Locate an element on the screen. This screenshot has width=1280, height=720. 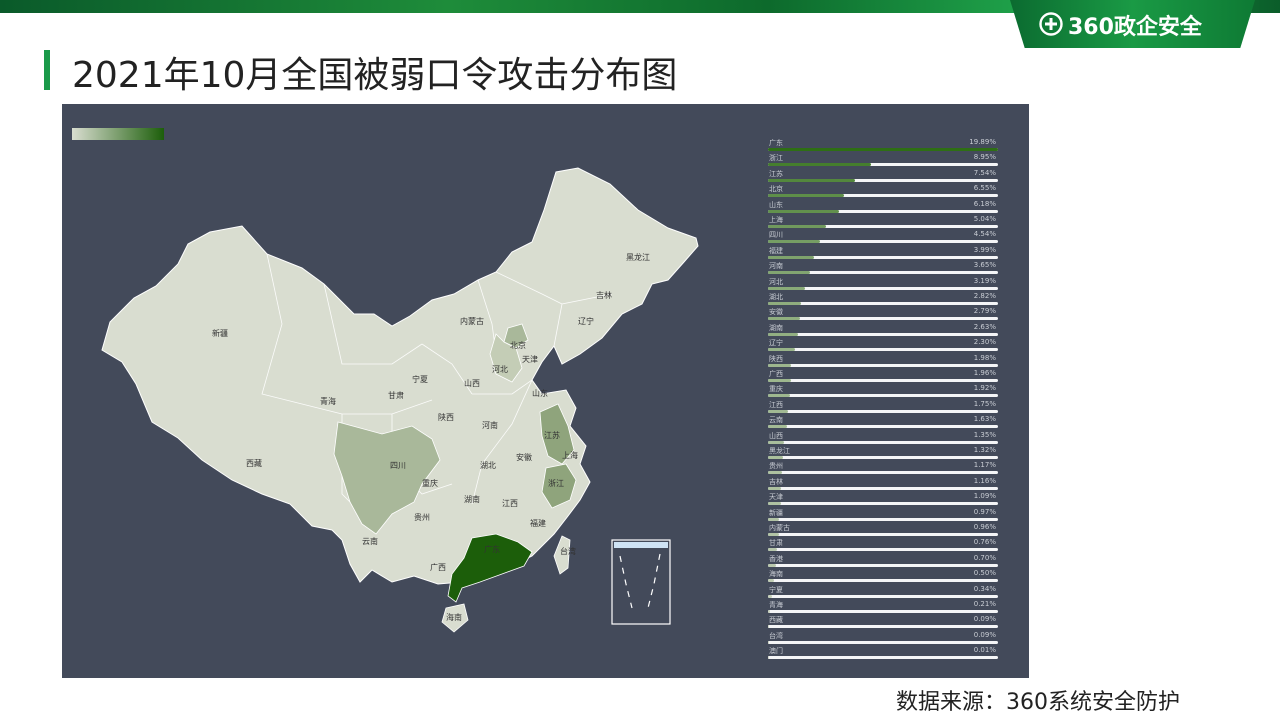
ranking-province-label: 北京 is located at coordinates (776, 189).